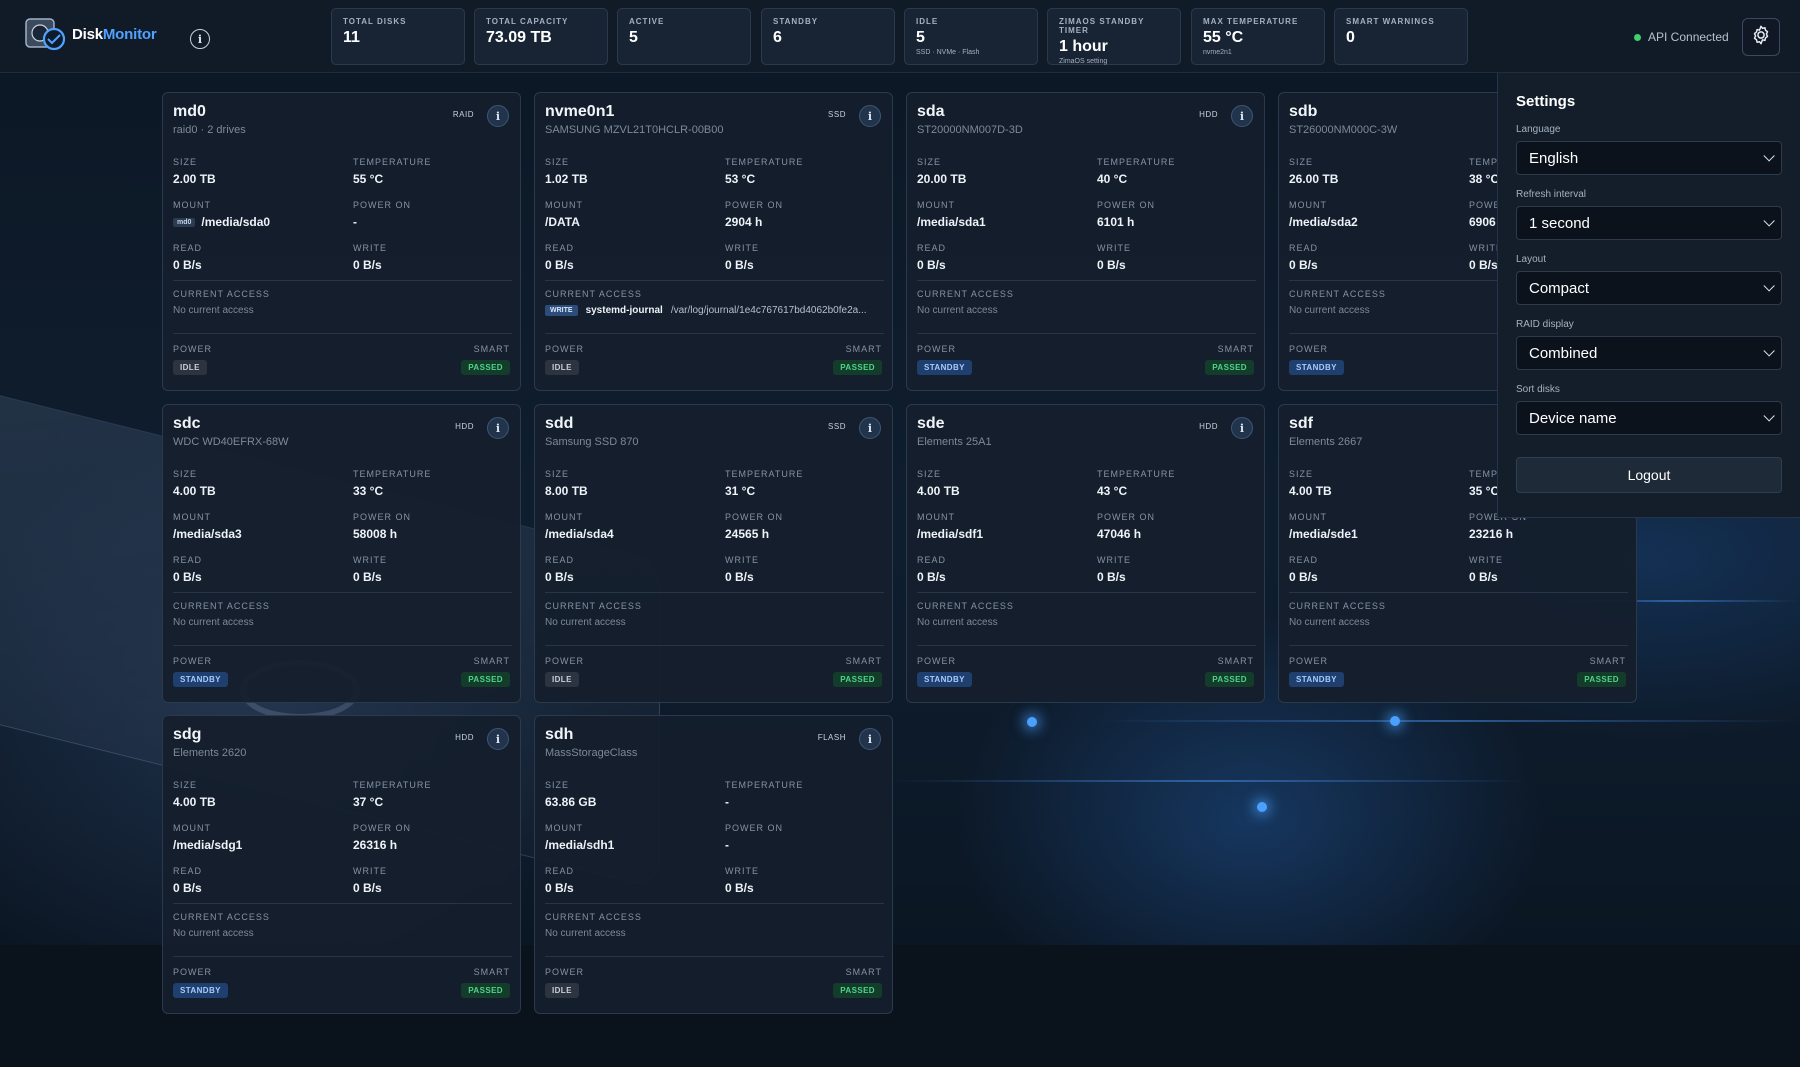 The height and width of the screenshot is (1067, 1800). Describe the element at coordinates (927, 21) in the screenshot. I see `stat-label: IDLE` at that location.